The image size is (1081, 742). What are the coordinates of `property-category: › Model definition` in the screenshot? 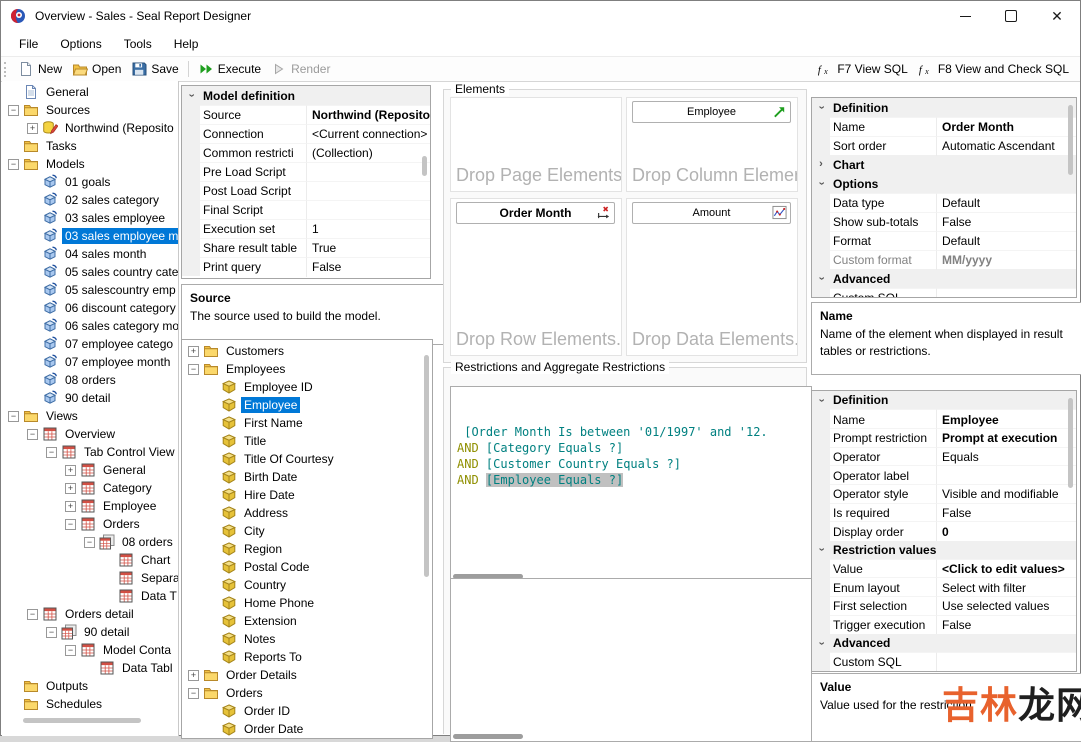 It's located at (306, 95).